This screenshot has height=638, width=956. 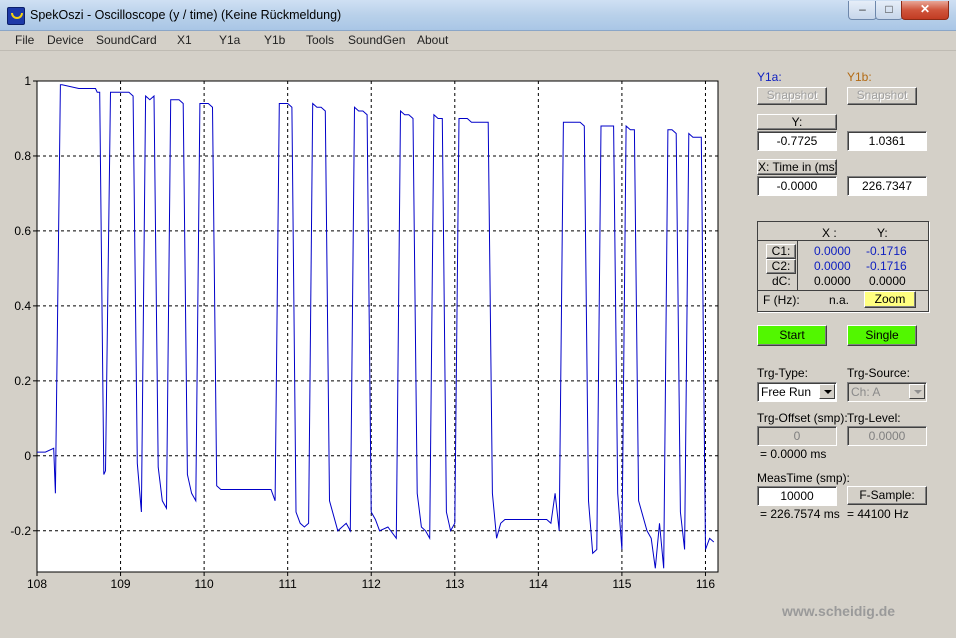 What do you see at coordinates (862, 10) in the screenshot?
I see `minimize-button: –` at bounding box center [862, 10].